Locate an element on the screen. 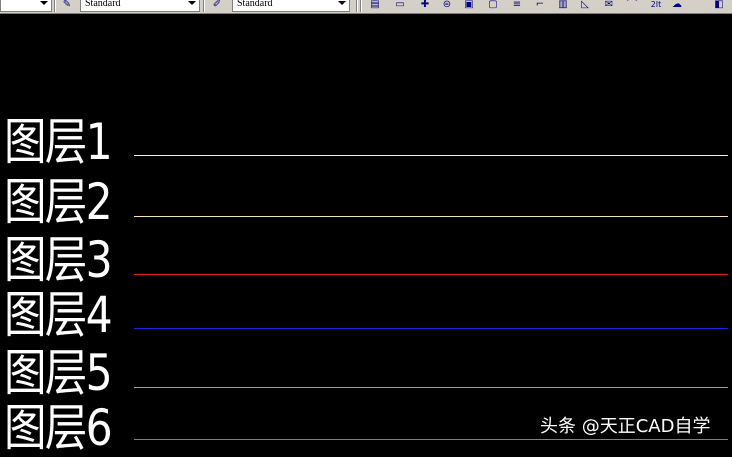 The width and height of the screenshot is (732, 457). text-style-value: Standard is located at coordinates (103, 4).